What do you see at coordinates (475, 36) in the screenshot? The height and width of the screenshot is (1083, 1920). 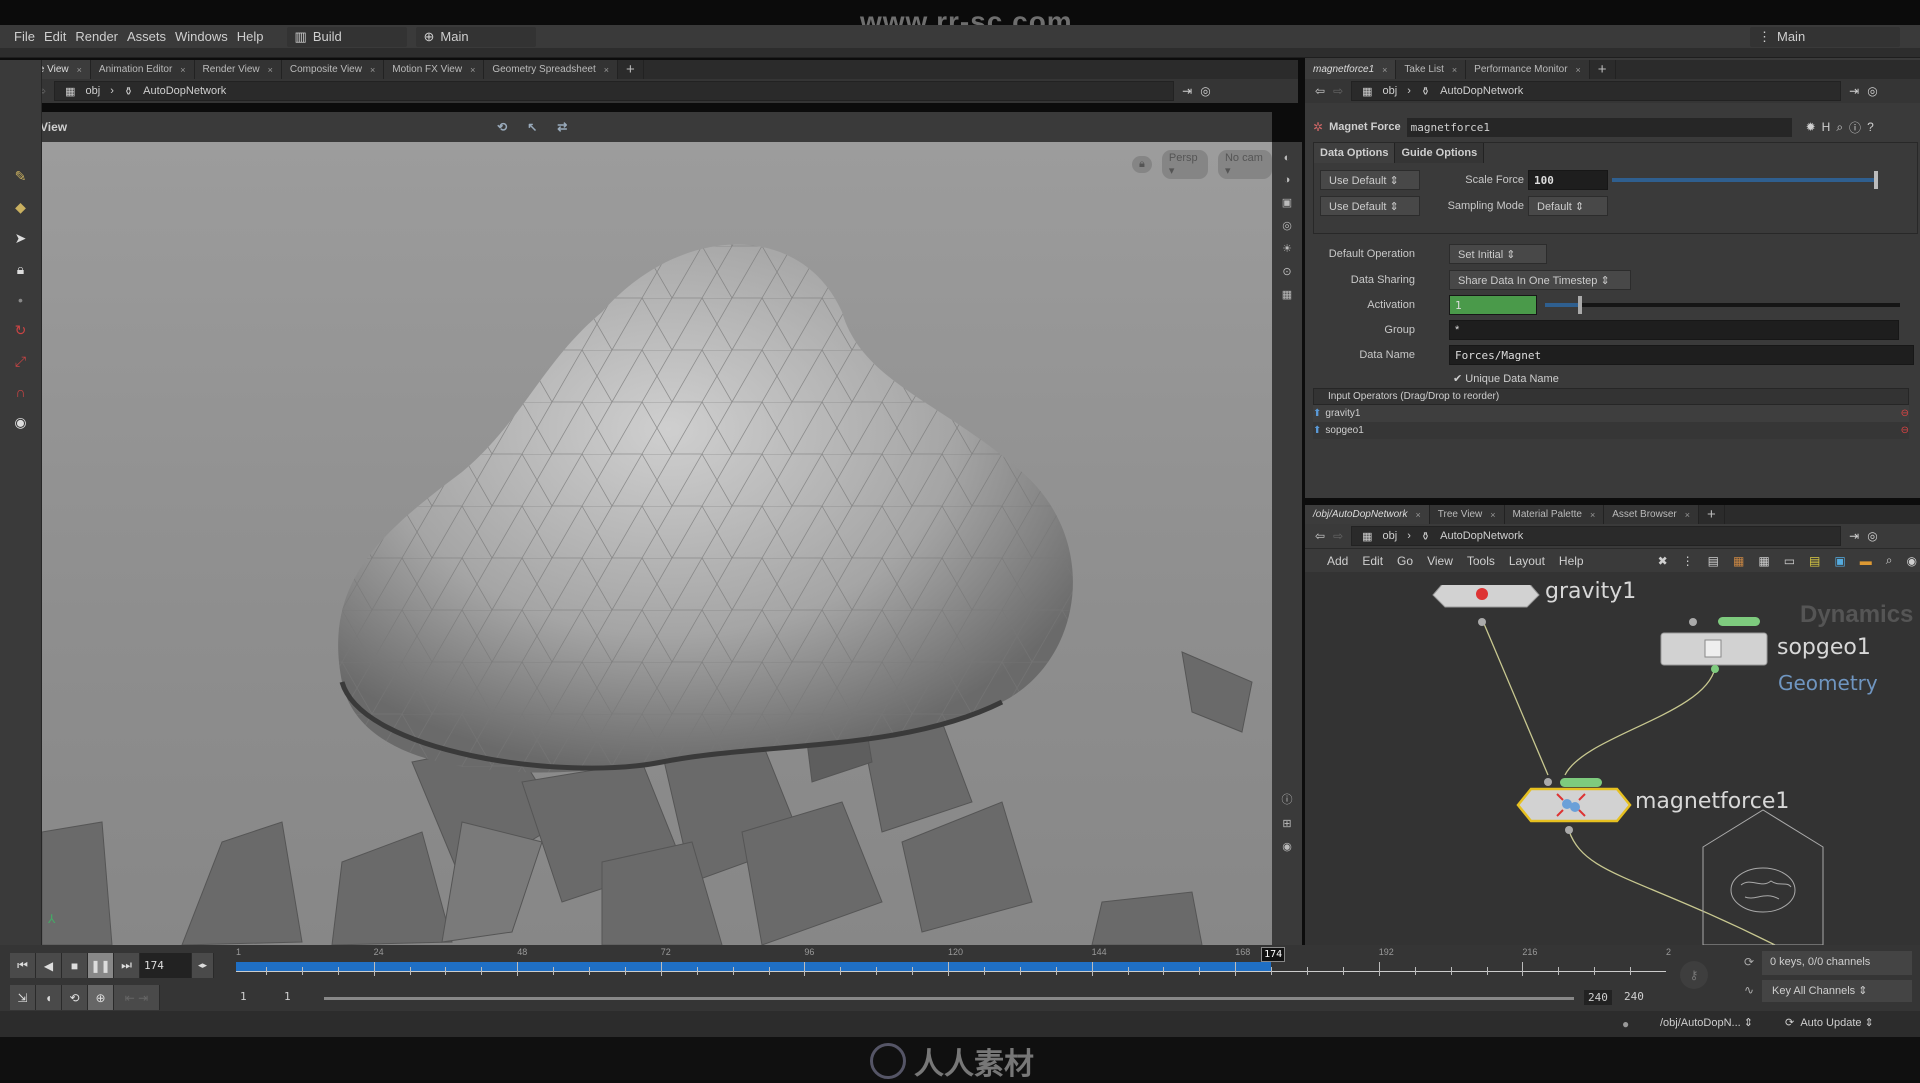 I see `context-select: ⊕ Main` at bounding box center [475, 36].